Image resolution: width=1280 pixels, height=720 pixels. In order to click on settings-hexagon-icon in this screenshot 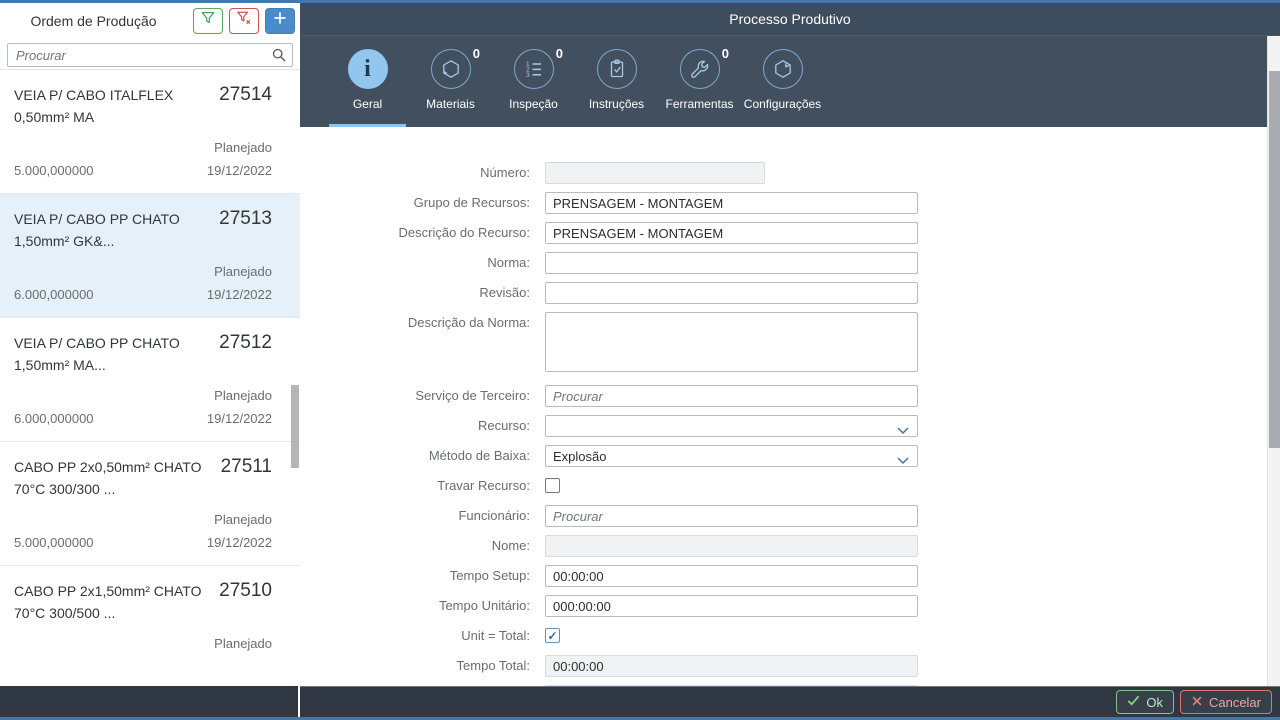, I will do `click(782, 69)`.